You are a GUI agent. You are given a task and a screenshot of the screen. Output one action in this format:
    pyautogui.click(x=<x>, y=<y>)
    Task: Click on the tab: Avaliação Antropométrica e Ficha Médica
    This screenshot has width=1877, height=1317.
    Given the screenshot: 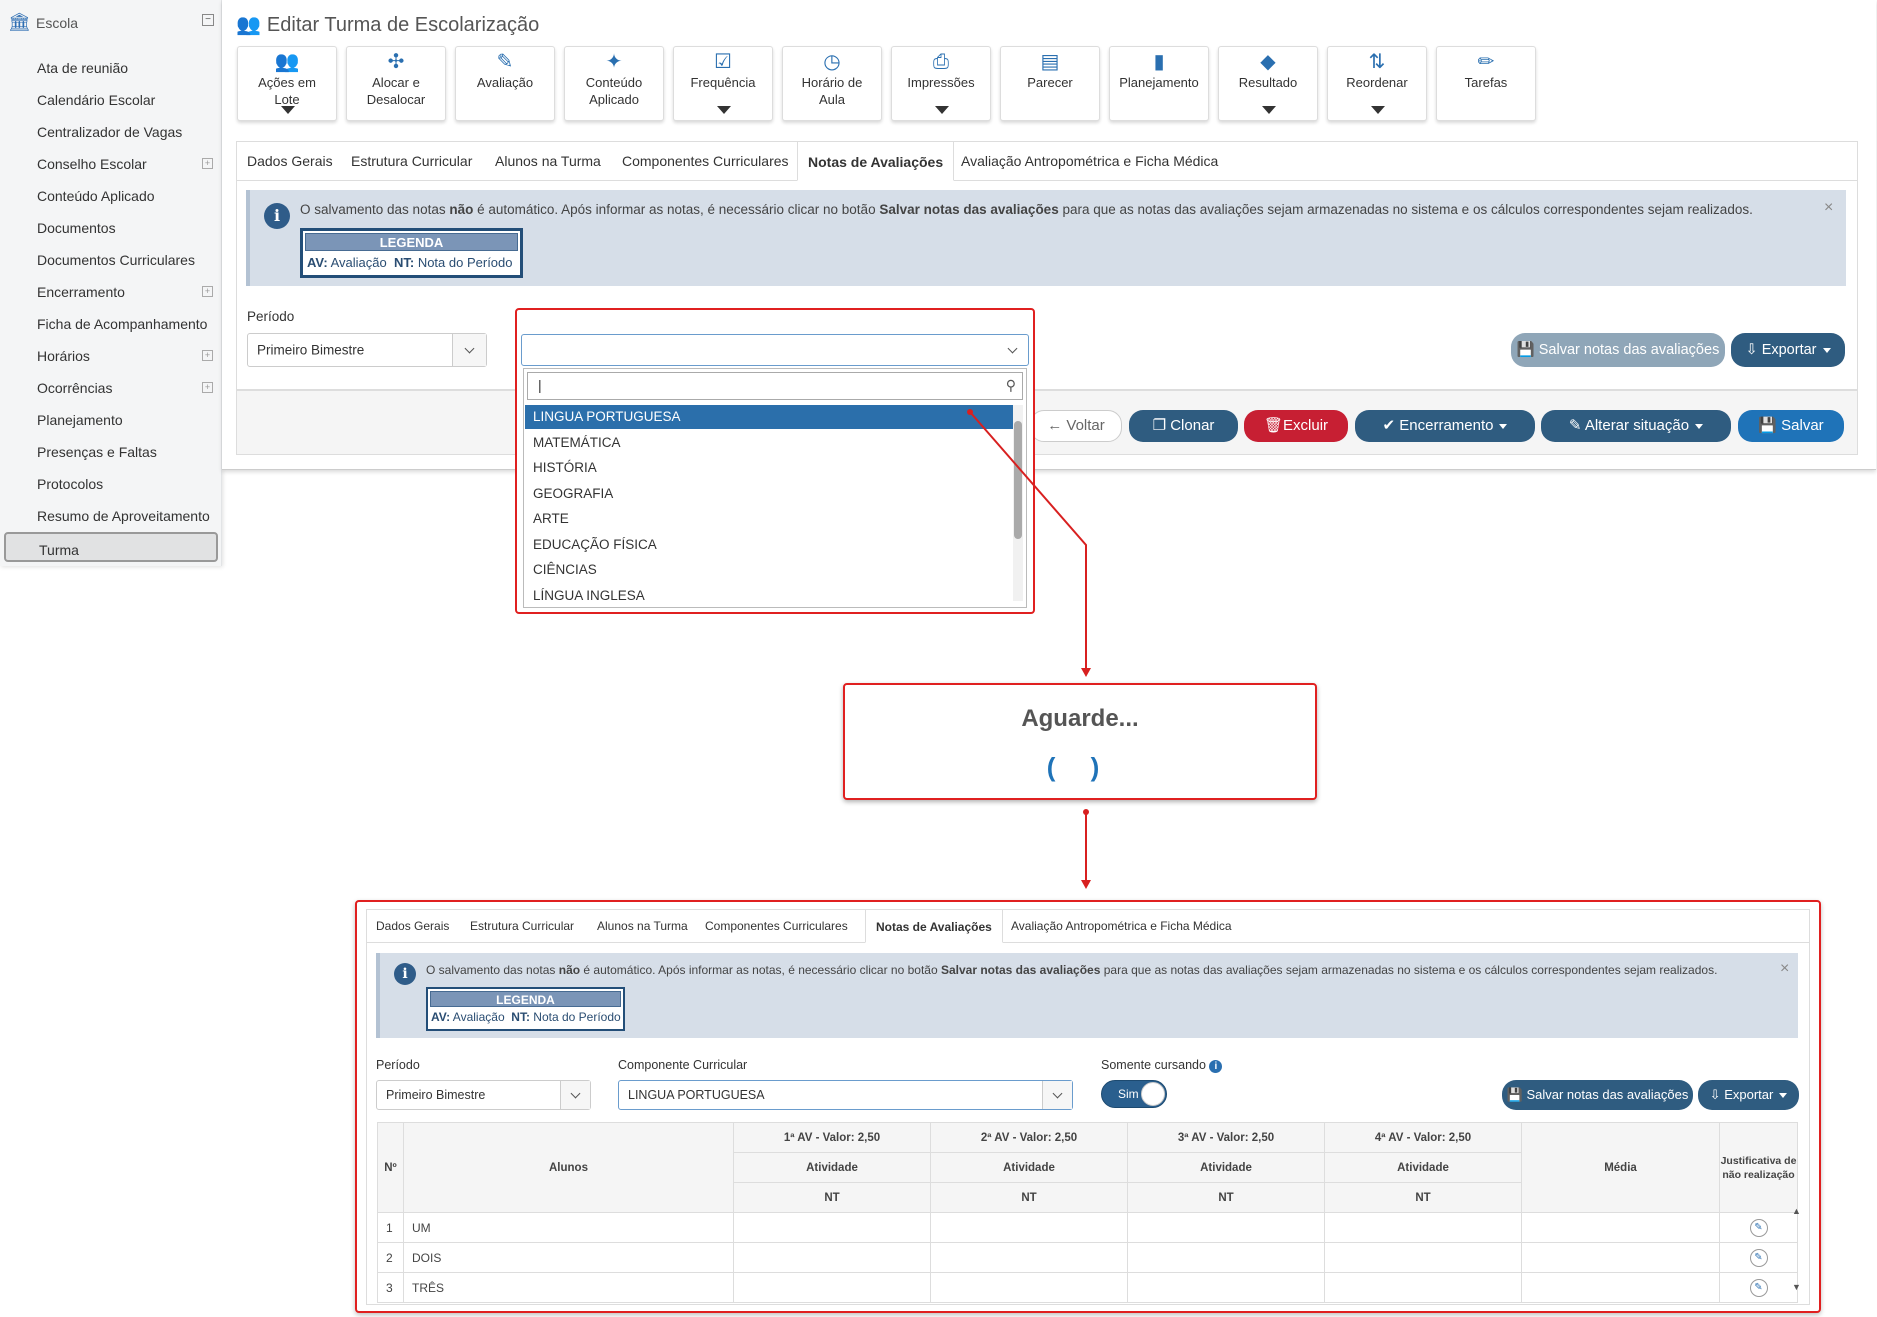 What is the action you would take?
    pyautogui.click(x=1121, y=926)
    